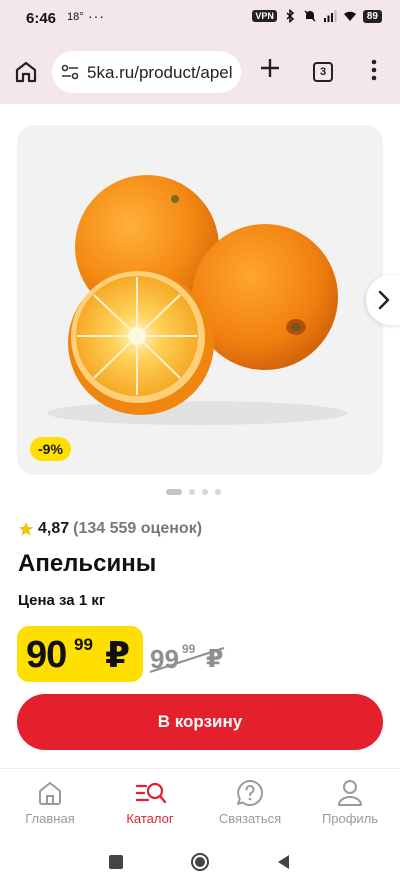 This screenshot has height=889, width=400. I want to click on rating-count: (134 559 оценок), so click(138, 528).